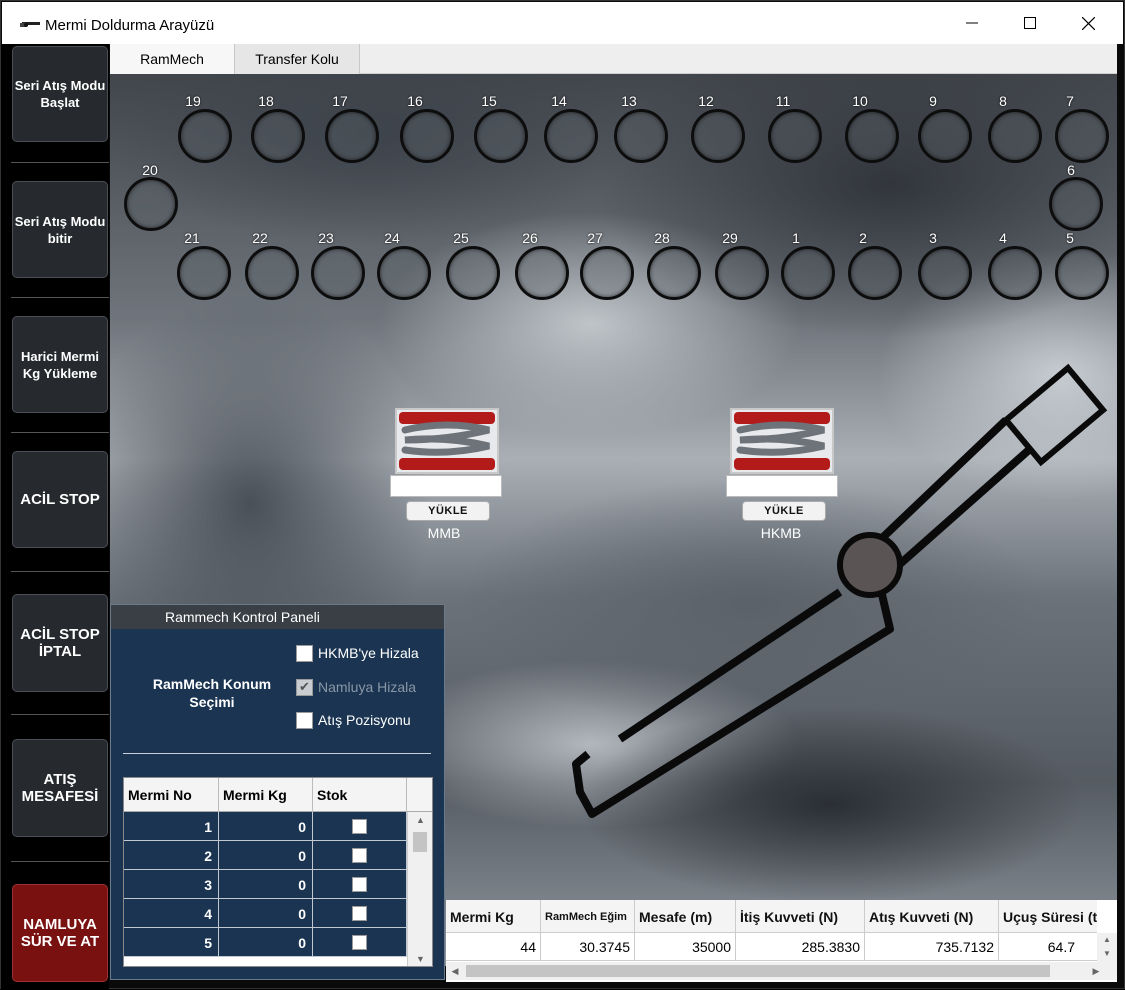 The height and width of the screenshot is (990, 1125). I want to click on scroll-right-icon: ▶, so click(1096, 971).